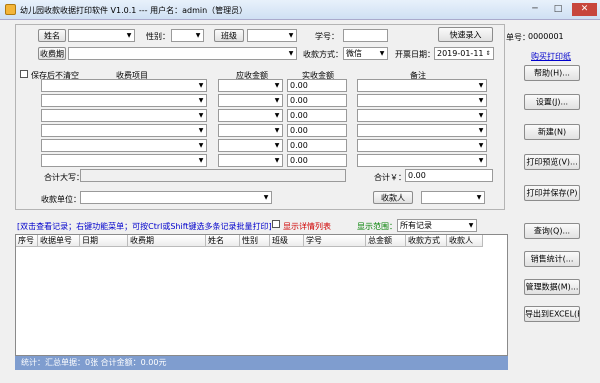 This screenshot has width=600, height=383. What do you see at coordinates (101, 35) in the screenshot?
I see `name-field: ▼` at bounding box center [101, 35].